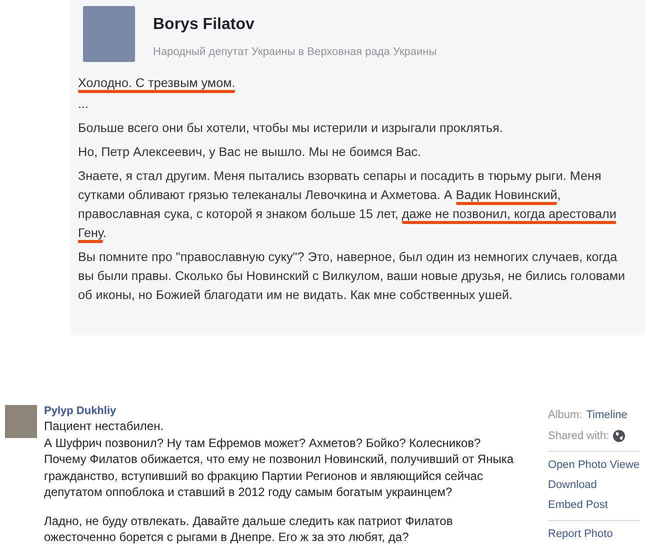 The height and width of the screenshot is (548, 645). What do you see at coordinates (279, 459) in the screenshot?
I see `comment-text: Почему Филатов обижается, что ему не позвонил Новинский, получивший от Яныка` at bounding box center [279, 459].